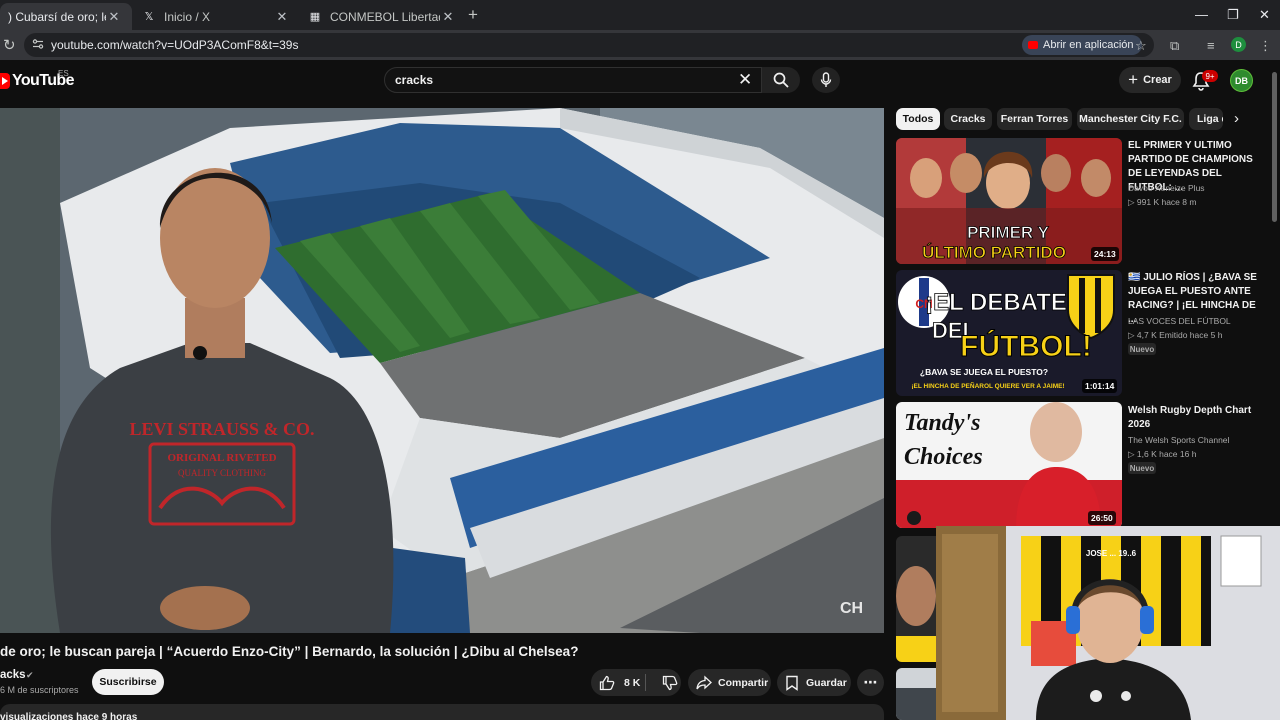 The width and height of the screenshot is (1280, 720). I want to click on close-window-icon: ✕, so click(1264, 15).